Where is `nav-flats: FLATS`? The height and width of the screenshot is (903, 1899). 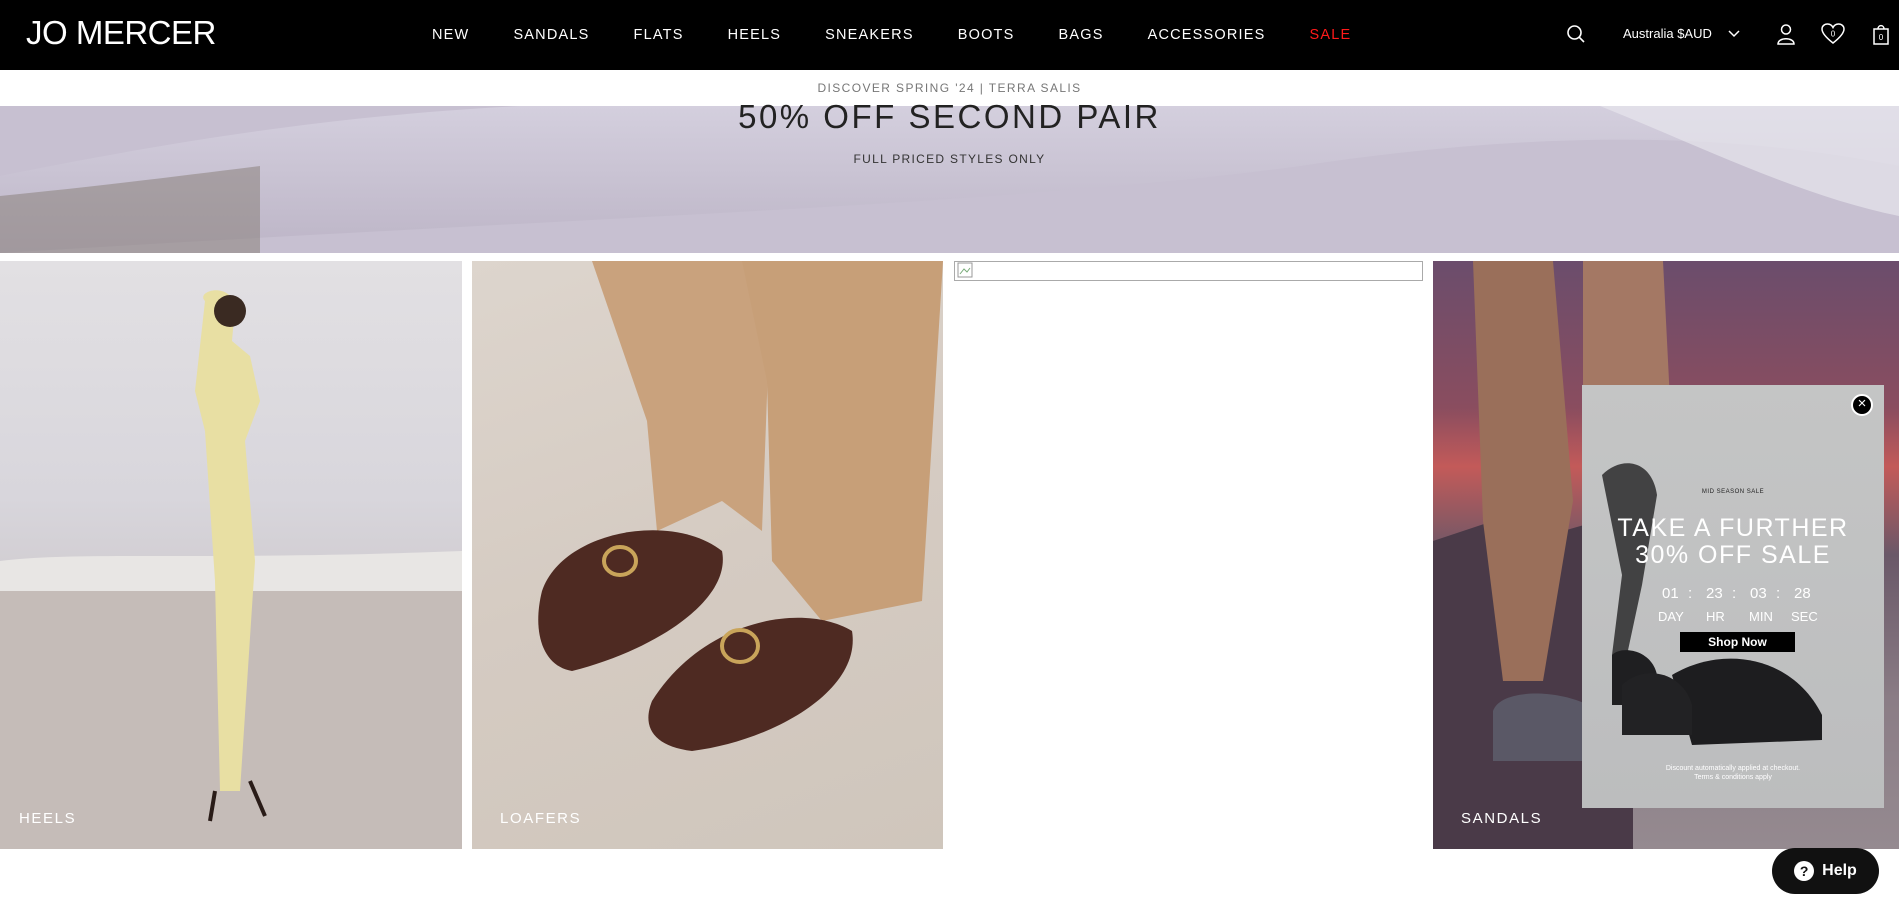
nav-flats: FLATS is located at coordinates (659, 35).